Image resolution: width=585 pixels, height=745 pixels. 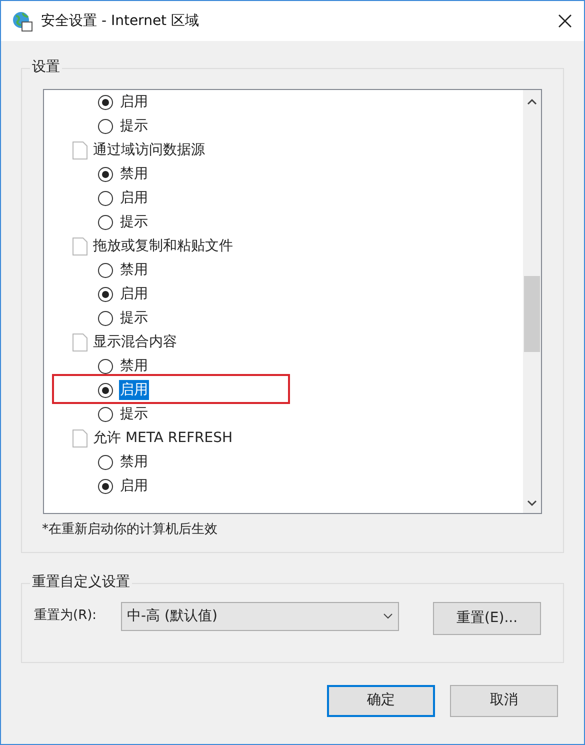 What do you see at coordinates (130, 530) in the screenshot?
I see `restart-note: *在重新启动你的计算机后生效` at bounding box center [130, 530].